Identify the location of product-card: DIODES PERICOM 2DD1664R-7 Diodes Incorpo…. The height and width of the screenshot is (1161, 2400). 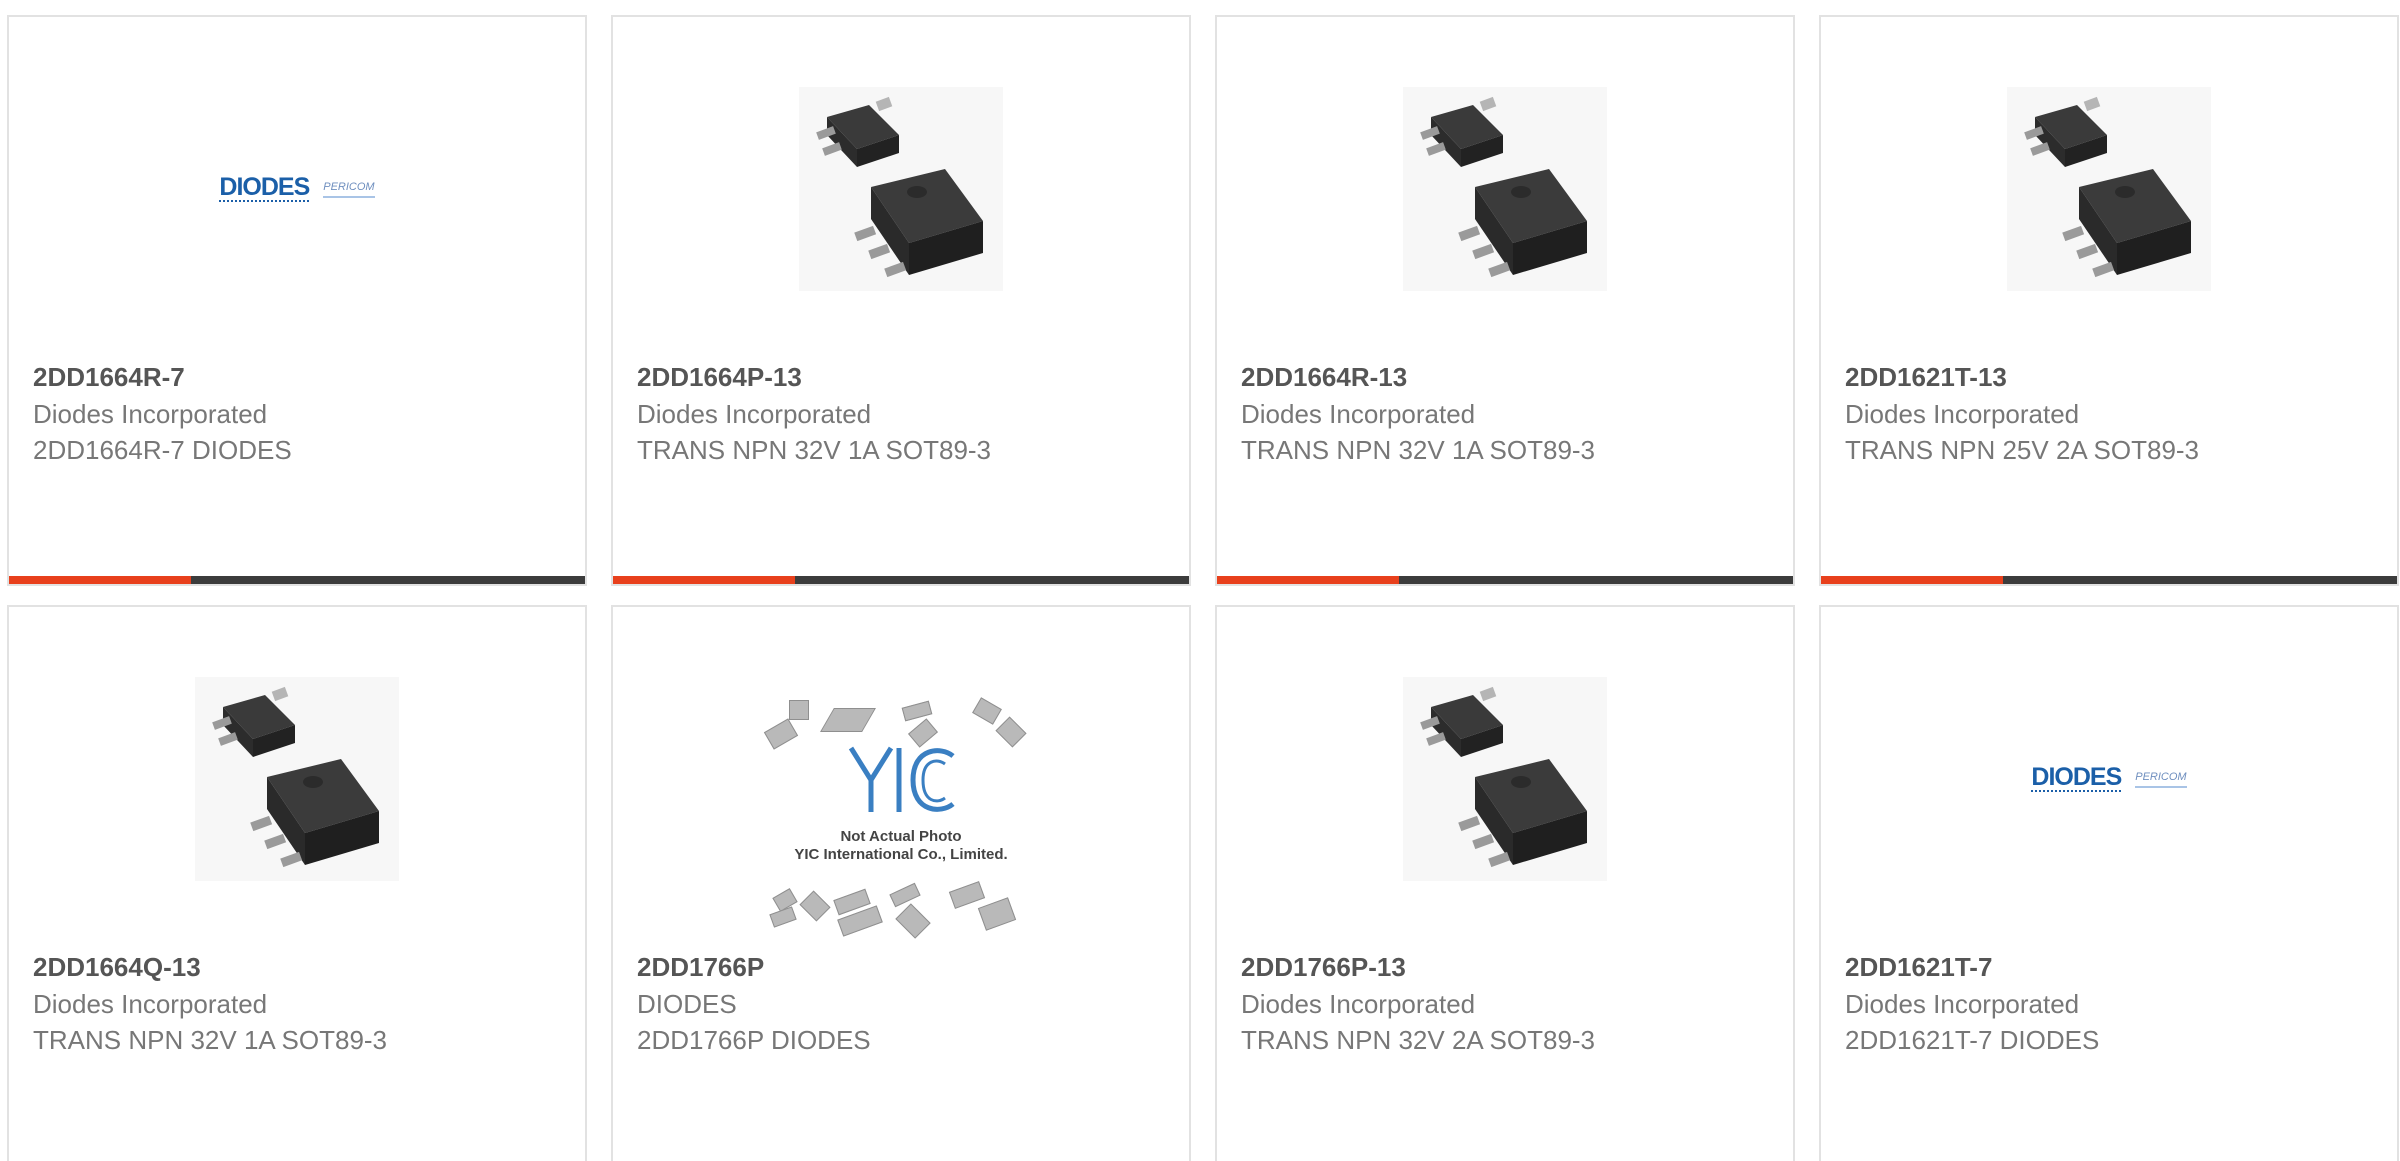
(297, 300).